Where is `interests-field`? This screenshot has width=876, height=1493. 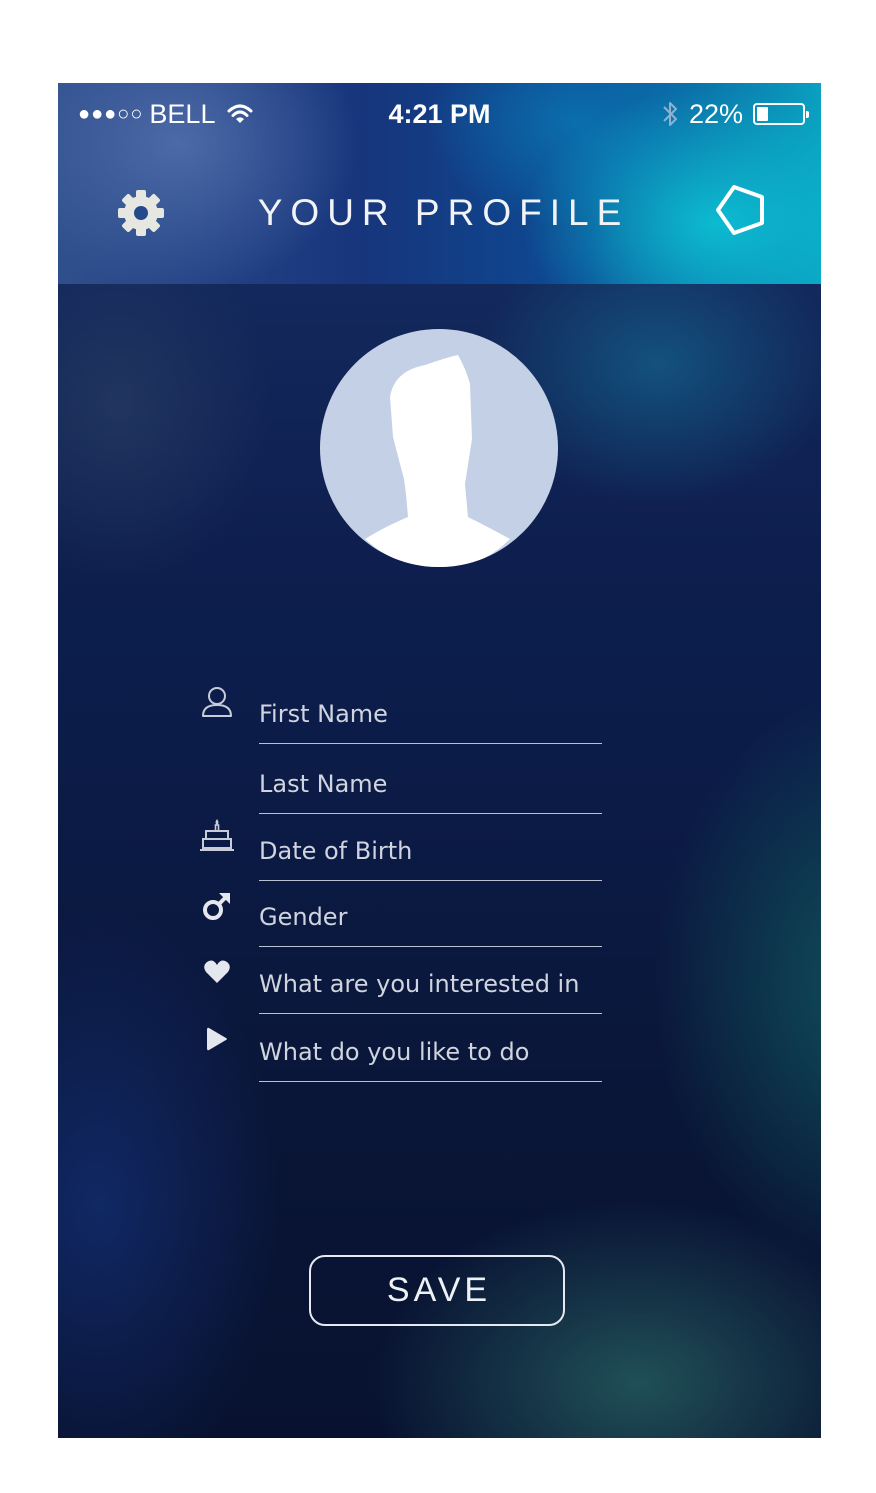 interests-field is located at coordinates (430, 983).